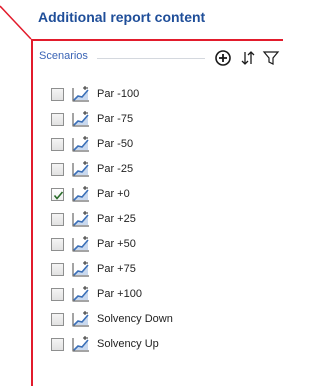 Image resolution: width=320 pixels, height=386 pixels. Describe the element at coordinates (158, 220) in the screenshot. I see `scenario-item: Par +25` at that location.